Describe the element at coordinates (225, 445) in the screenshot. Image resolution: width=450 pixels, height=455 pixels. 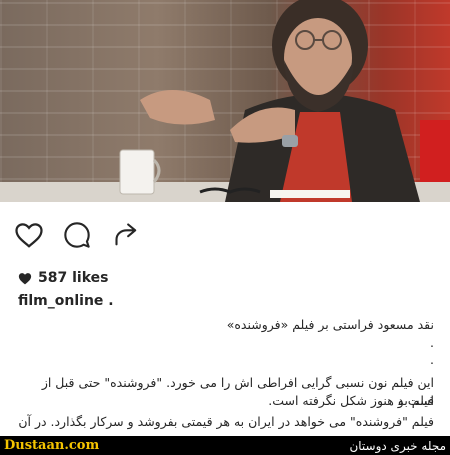
I see `watermark-footer: Dustaan.com مجله خبری دوستان` at that location.